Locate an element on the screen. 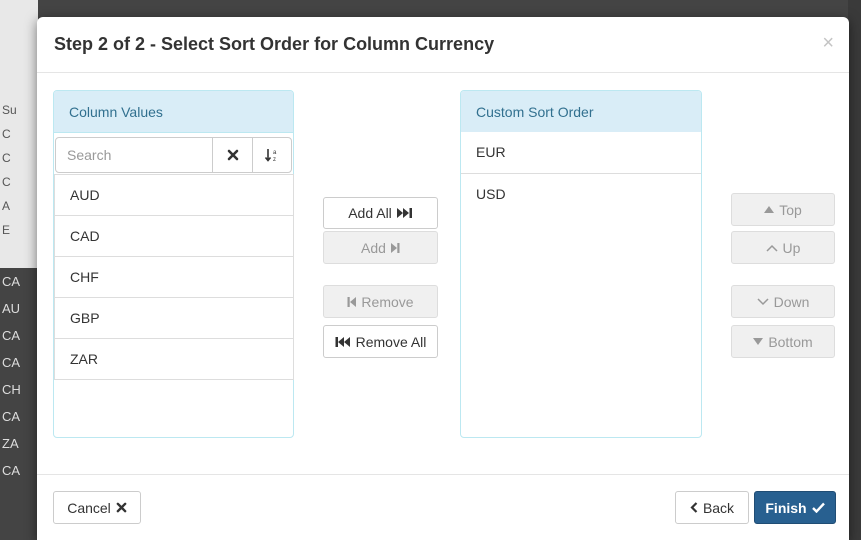  search-group: a z is located at coordinates (173, 155).